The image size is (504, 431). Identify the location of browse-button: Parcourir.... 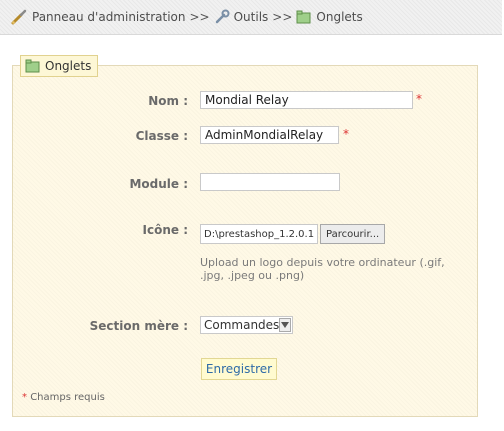
(353, 234).